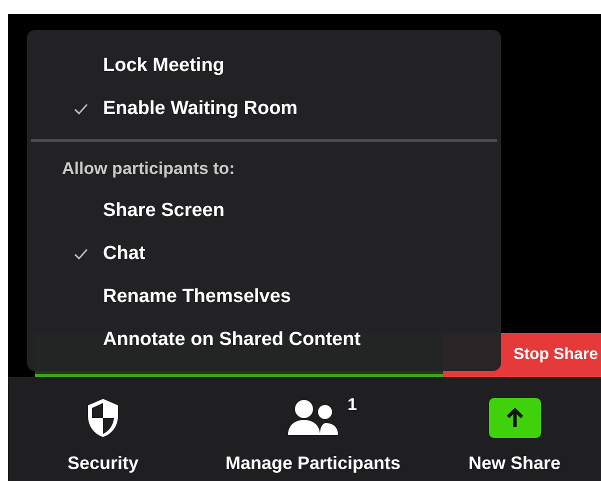  Describe the element at coordinates (514, 418) in the screenshot. I see `share-screen-icon` at that location.